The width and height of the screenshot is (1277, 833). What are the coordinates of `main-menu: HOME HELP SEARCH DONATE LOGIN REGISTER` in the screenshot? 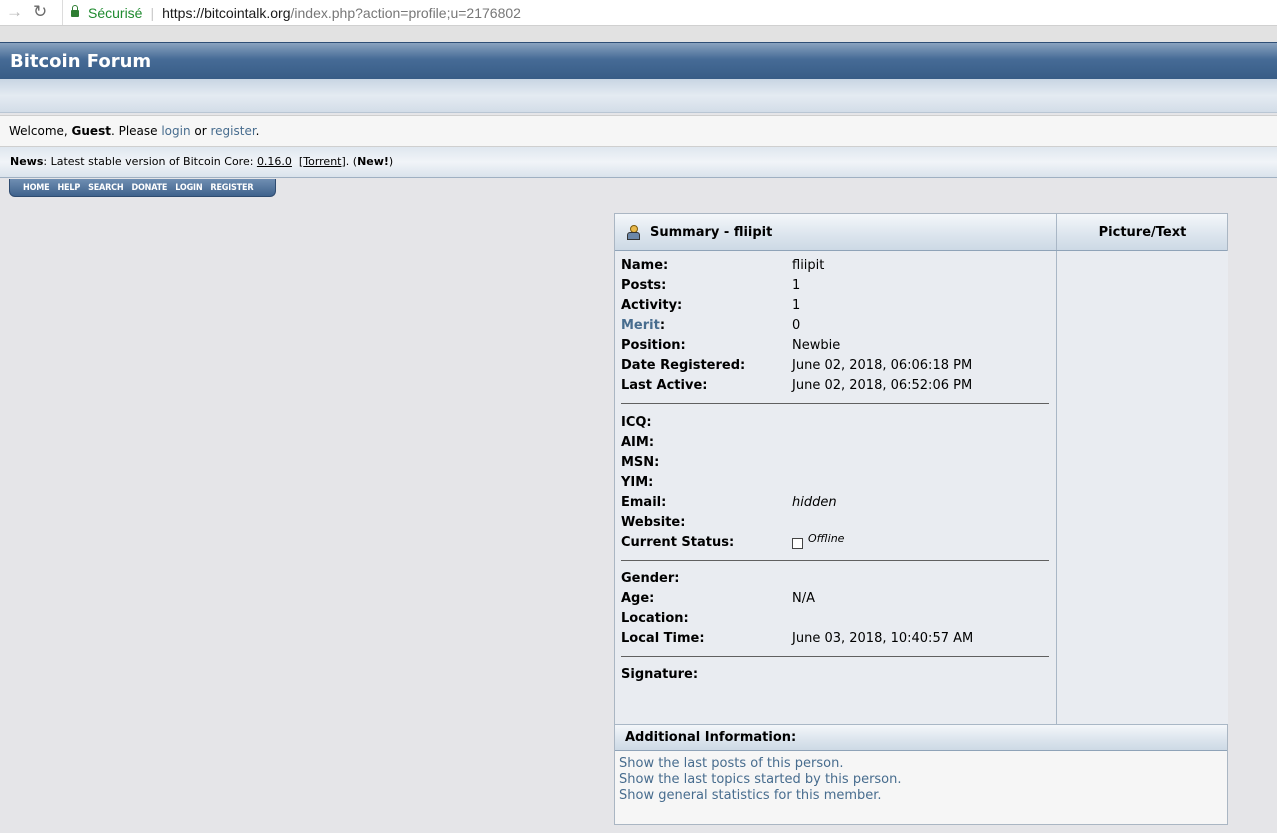 It's located at (142, 188).